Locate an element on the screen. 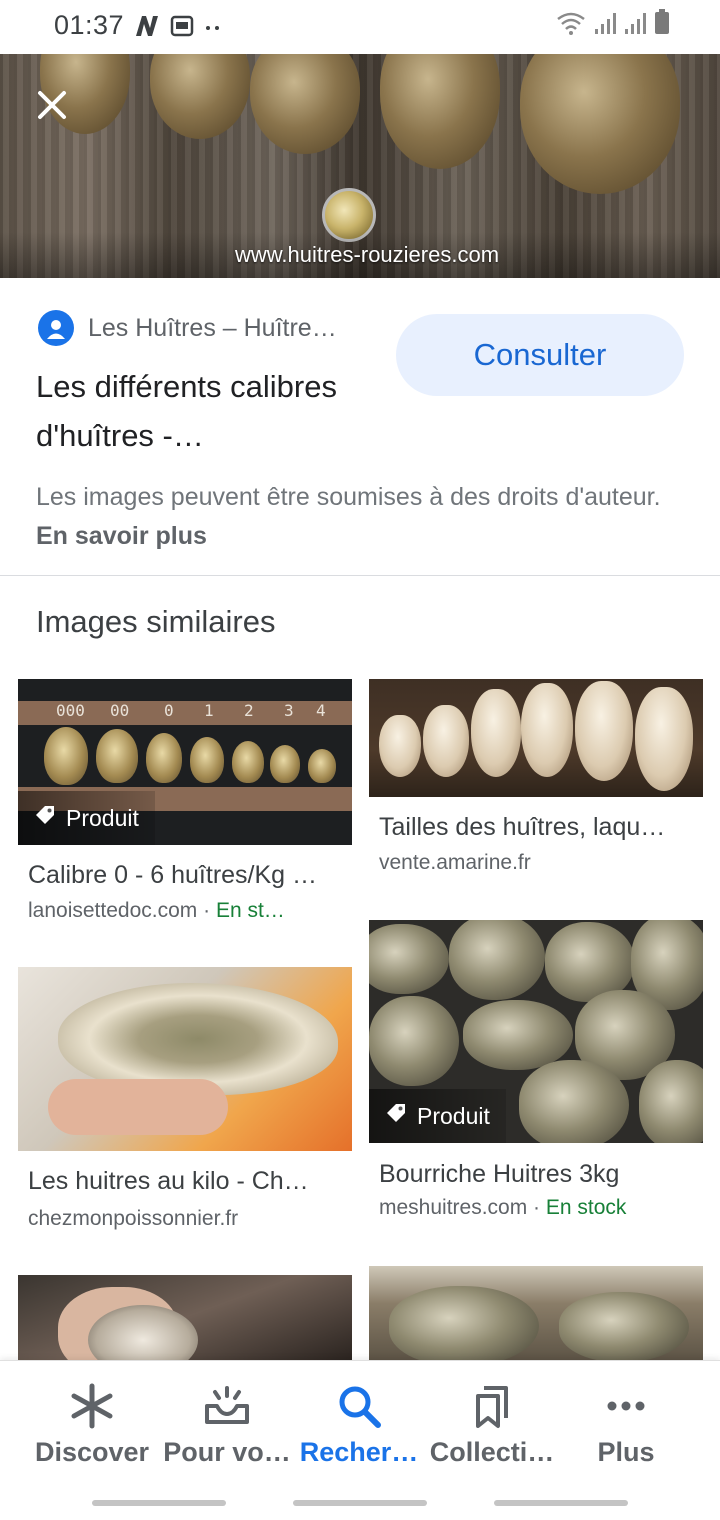 This screenshot has width=720, height=1520. divider is located at coordinates (360, 575).